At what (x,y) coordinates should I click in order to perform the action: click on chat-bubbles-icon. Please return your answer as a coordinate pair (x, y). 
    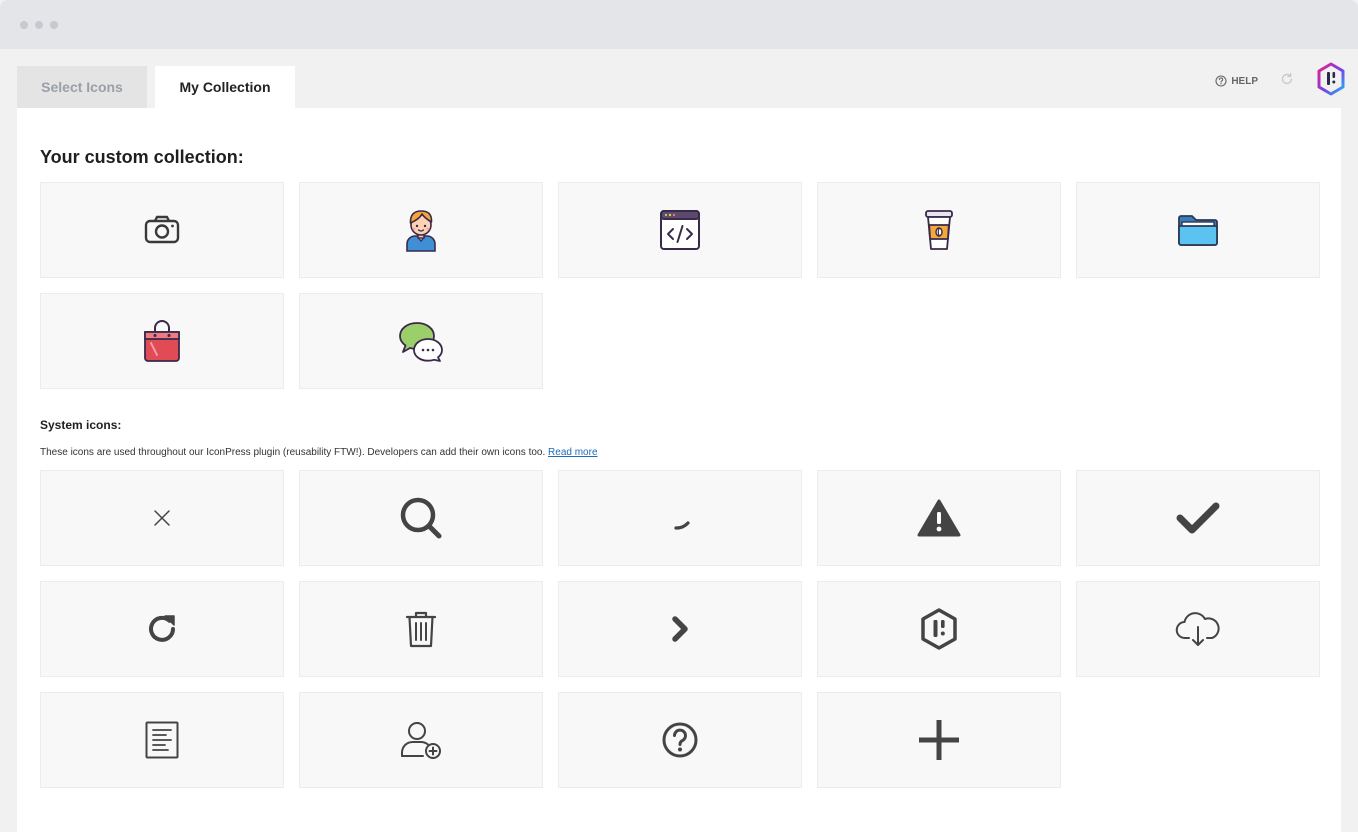
    Looking at the image, I should click on (421, 342).